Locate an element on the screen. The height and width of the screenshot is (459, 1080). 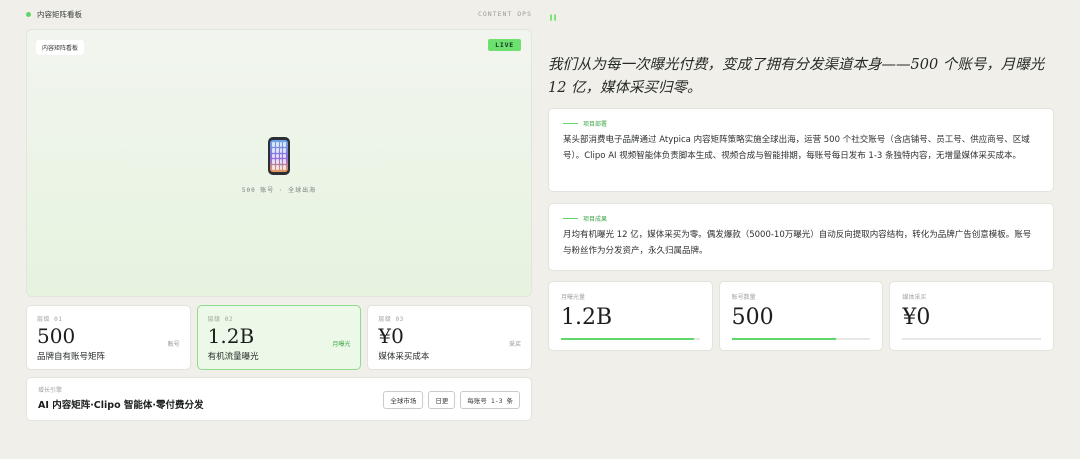
metric-value: 1.2B is located at coordinates (587, 317).